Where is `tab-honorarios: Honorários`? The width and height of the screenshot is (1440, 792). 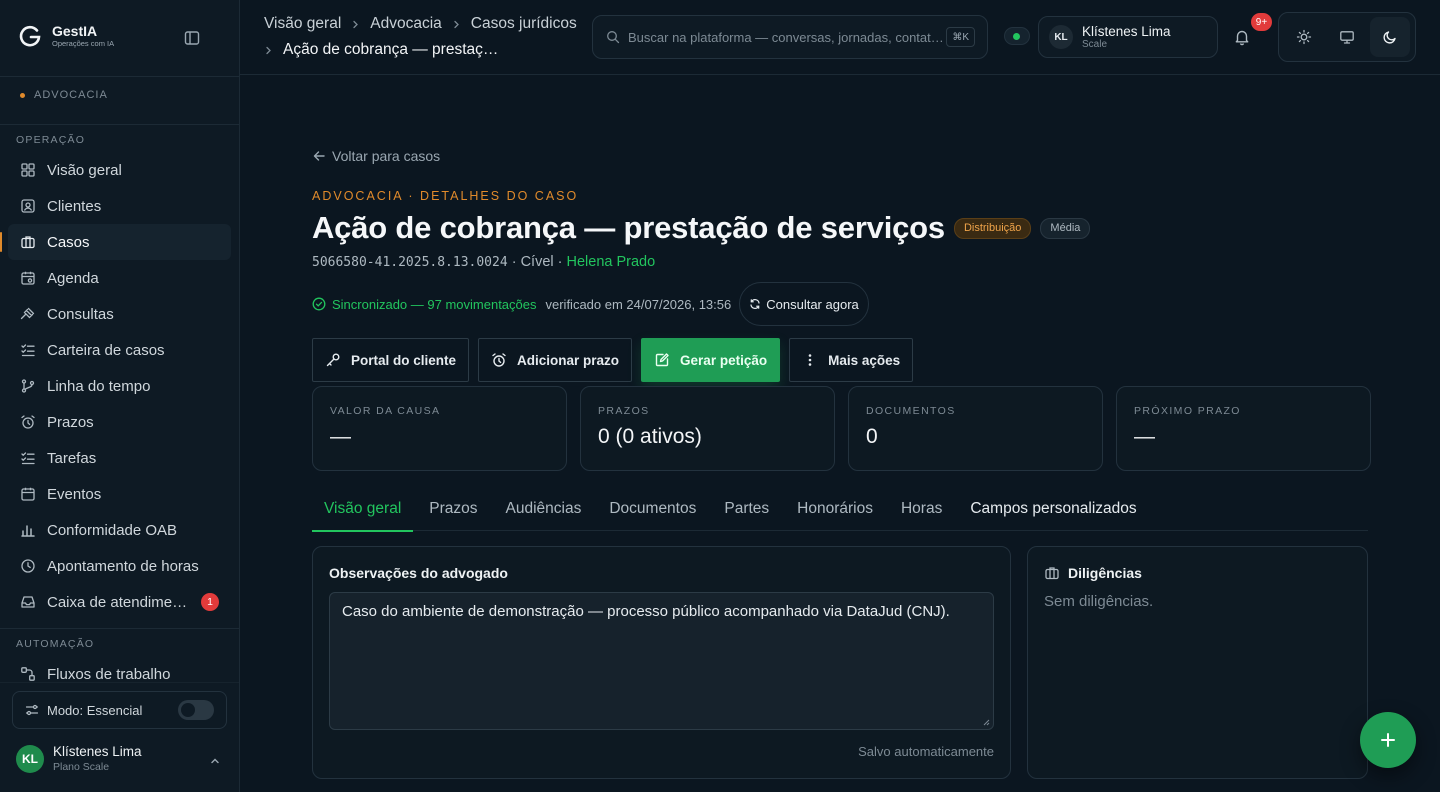 tab-honorarios: Honorários is located at coordinates (835, 508).